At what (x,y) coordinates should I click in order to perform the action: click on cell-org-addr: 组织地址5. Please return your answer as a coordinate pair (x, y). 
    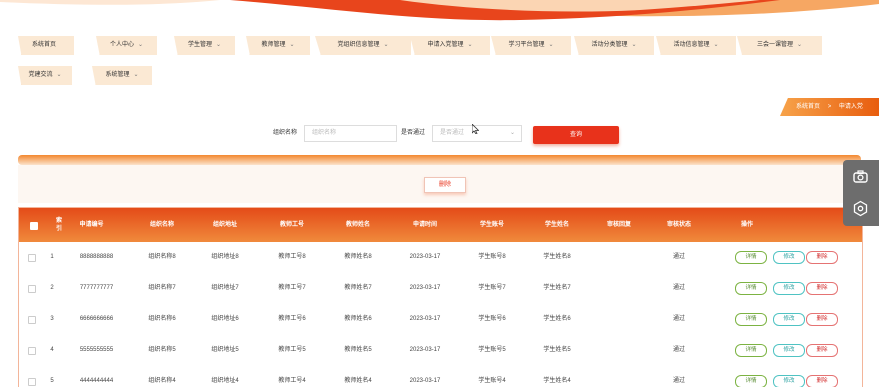
    Looking at the image, I should click on (225, 350).